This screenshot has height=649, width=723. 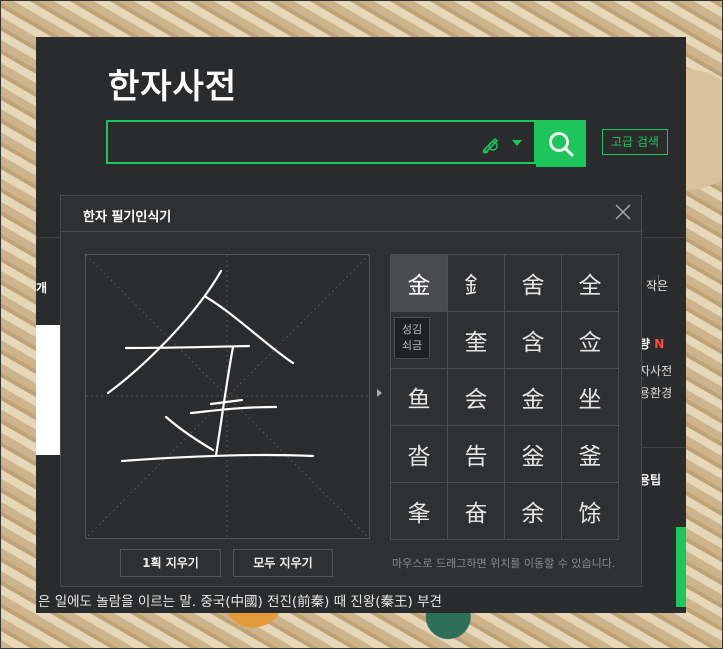 I want to click on search-button, so click(x=561, y=143).